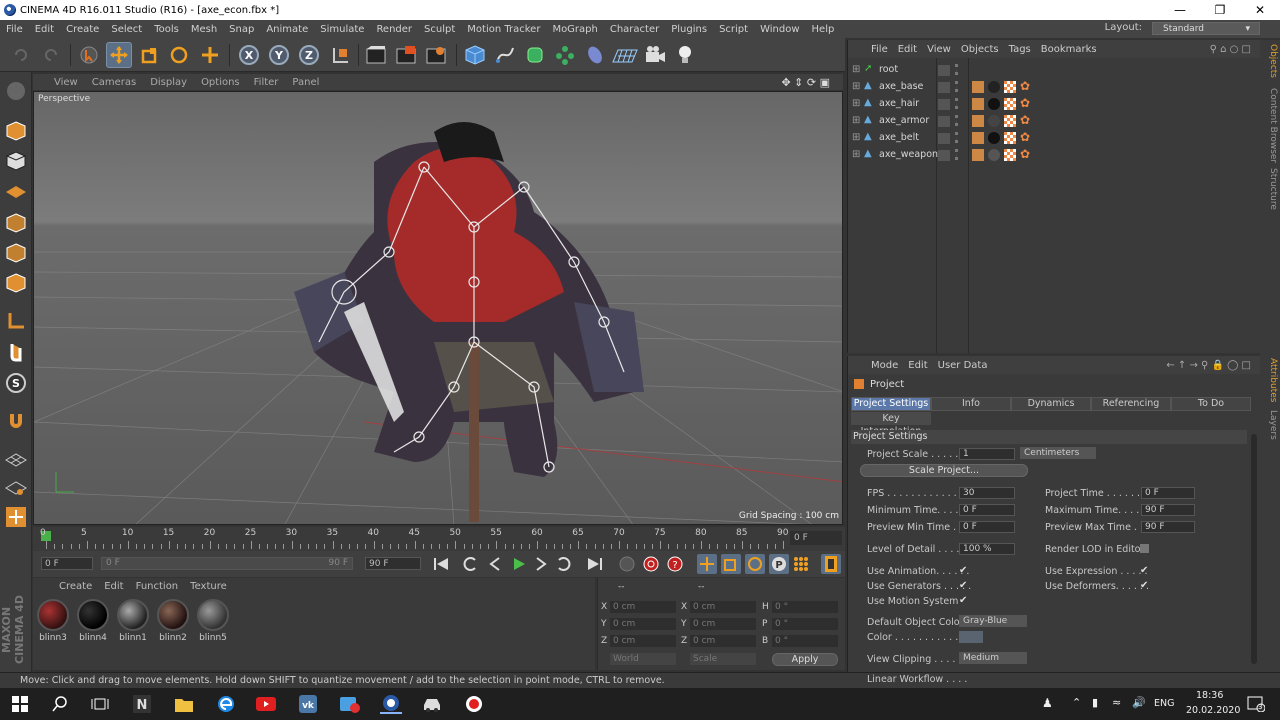  Describe the element at coordinates (939, 49) in the screenshot. I see `object-menu-view: View` at that location.